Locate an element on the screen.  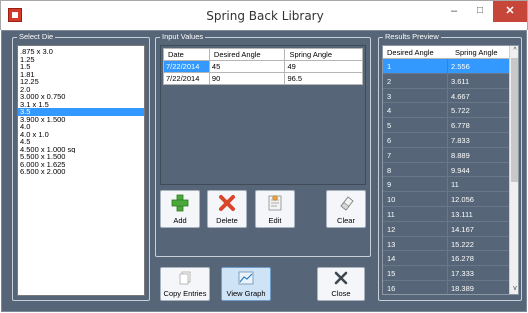
results-row: 4 5.722 is located at coordinates (446, 111).